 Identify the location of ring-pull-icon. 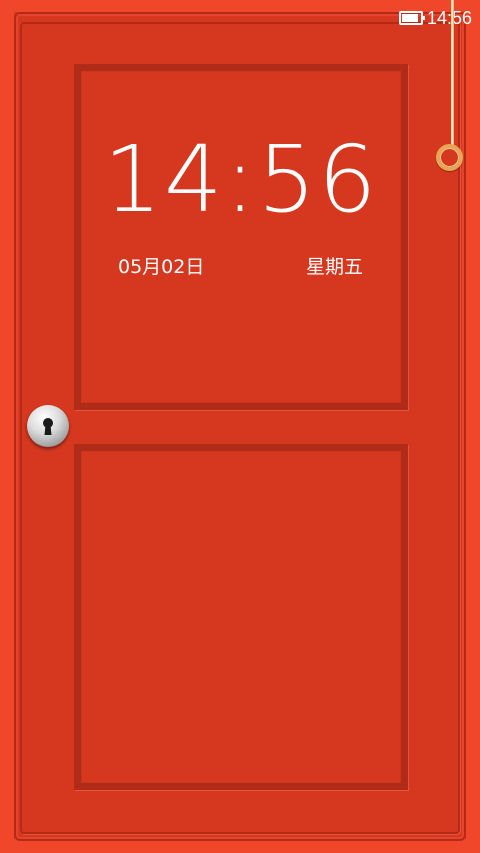
(449, 157).